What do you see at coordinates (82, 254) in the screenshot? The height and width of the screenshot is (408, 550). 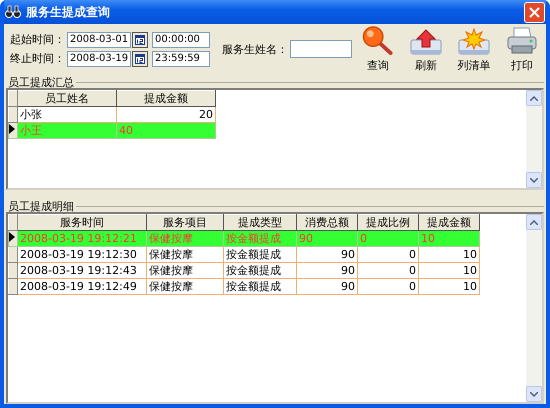 I see `table-cell: 2008-03-19 19:12:30` at bounding box center [82, 254].